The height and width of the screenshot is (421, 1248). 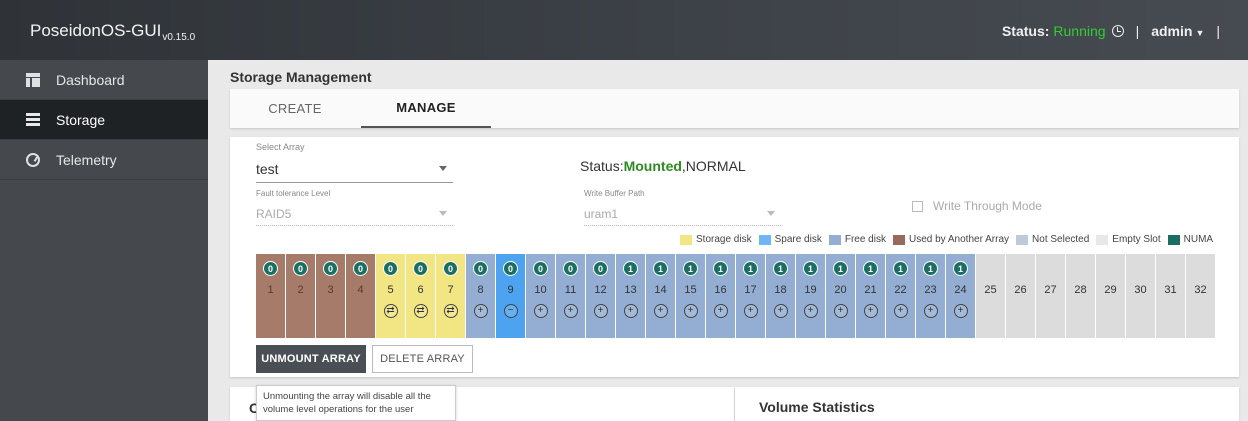 I want to click on storage-icon, so click(x=33, y=119).